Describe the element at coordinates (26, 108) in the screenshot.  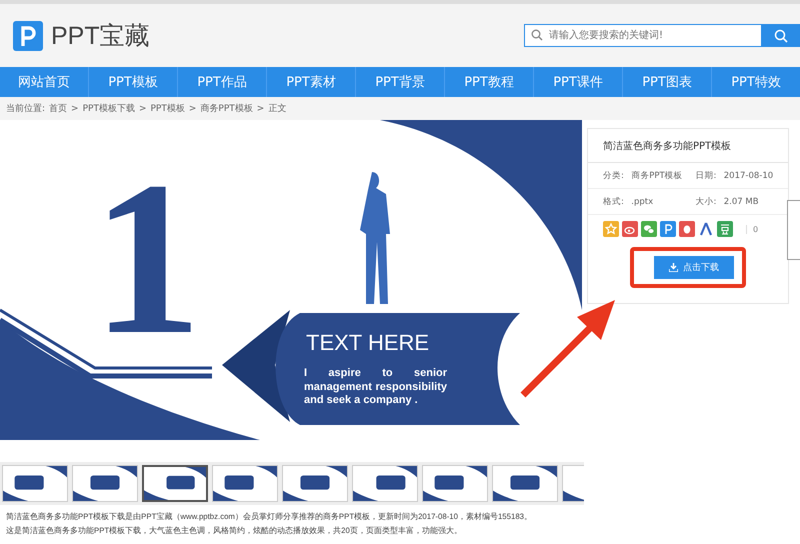
I see `breadcrumb-label: 当前位置:` at that location.